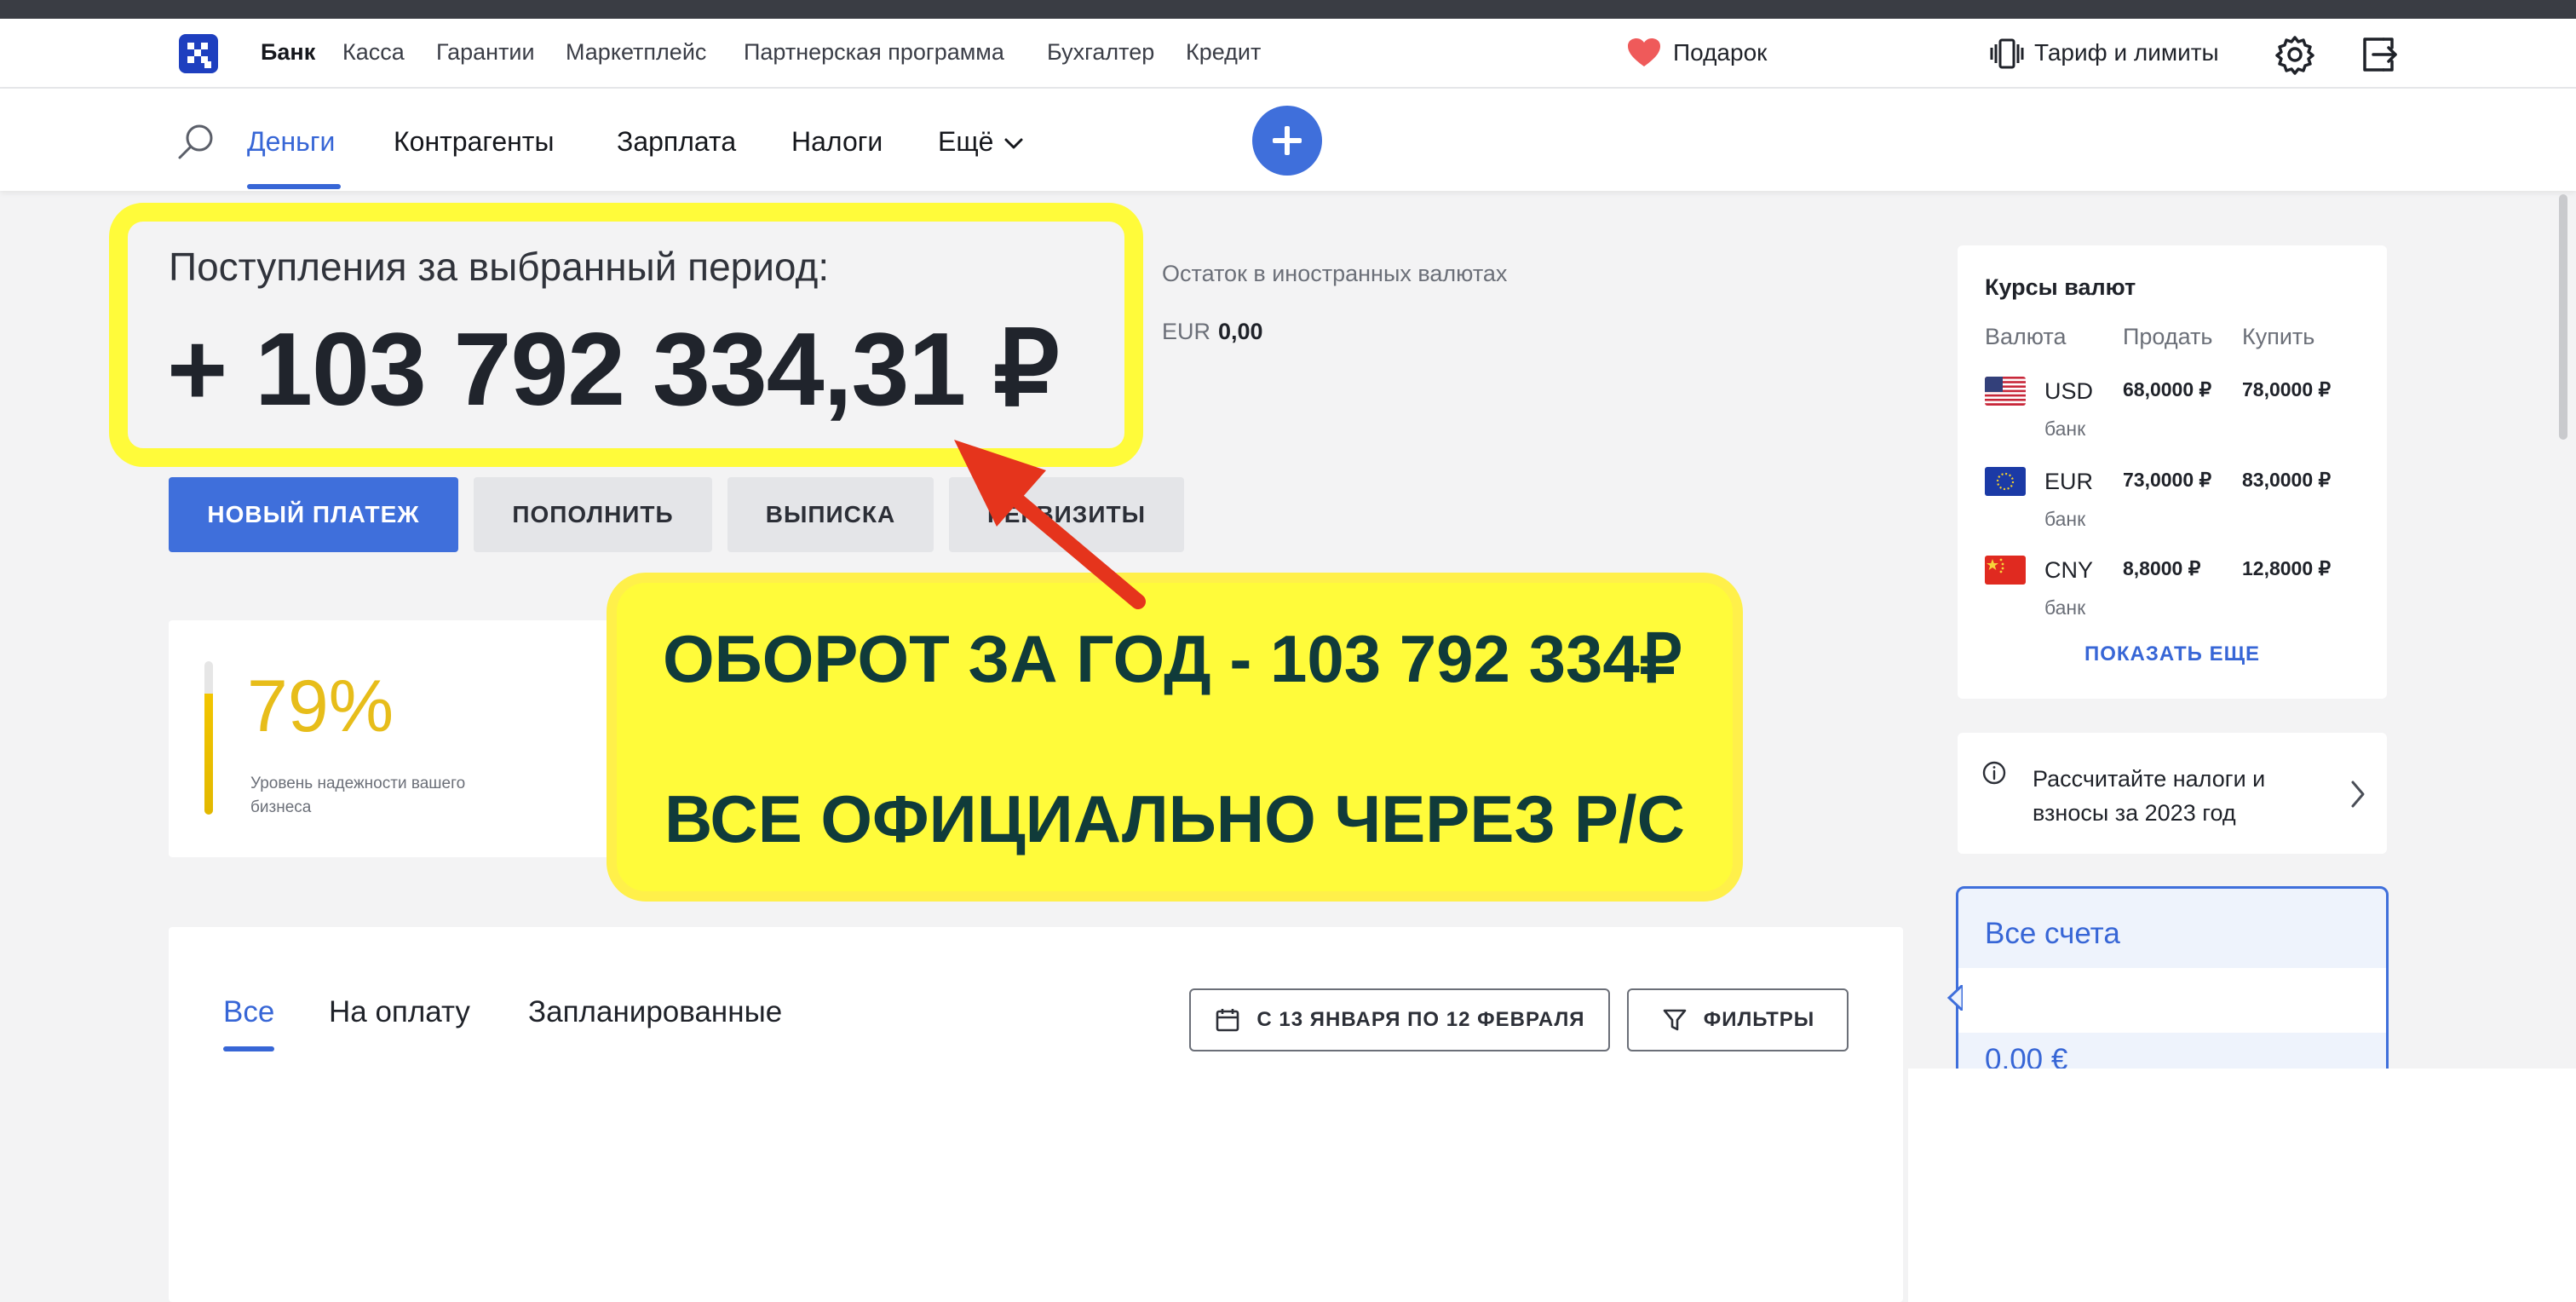 Image resolution: width=2576 pixels, height=1302 pixels. Describe the element at coordinates (2006, 482) in the screenshot. I see `eu-flag-icon` at that location.